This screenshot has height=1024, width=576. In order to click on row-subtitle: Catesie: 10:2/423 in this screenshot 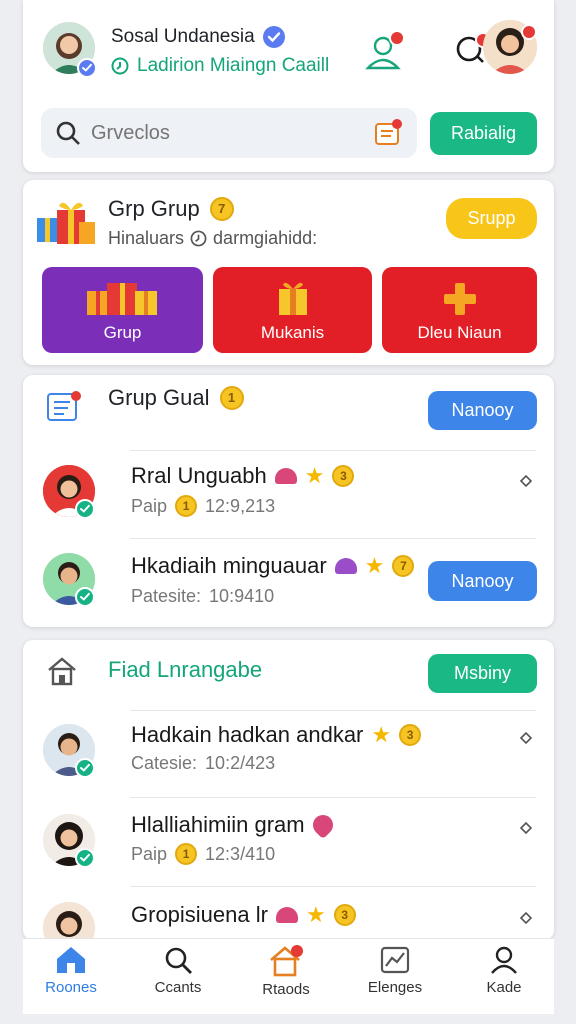, I will do `click(203, 763)`.